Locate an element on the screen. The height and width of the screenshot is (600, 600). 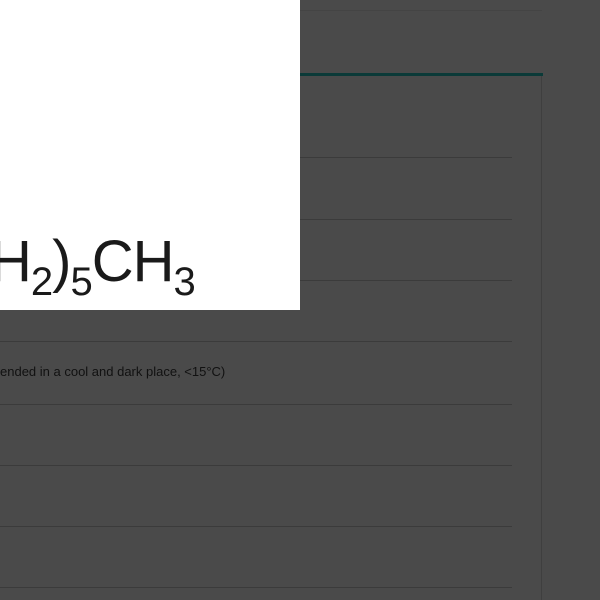
formula-subscript: 2 is located at coordinates (41, 282).